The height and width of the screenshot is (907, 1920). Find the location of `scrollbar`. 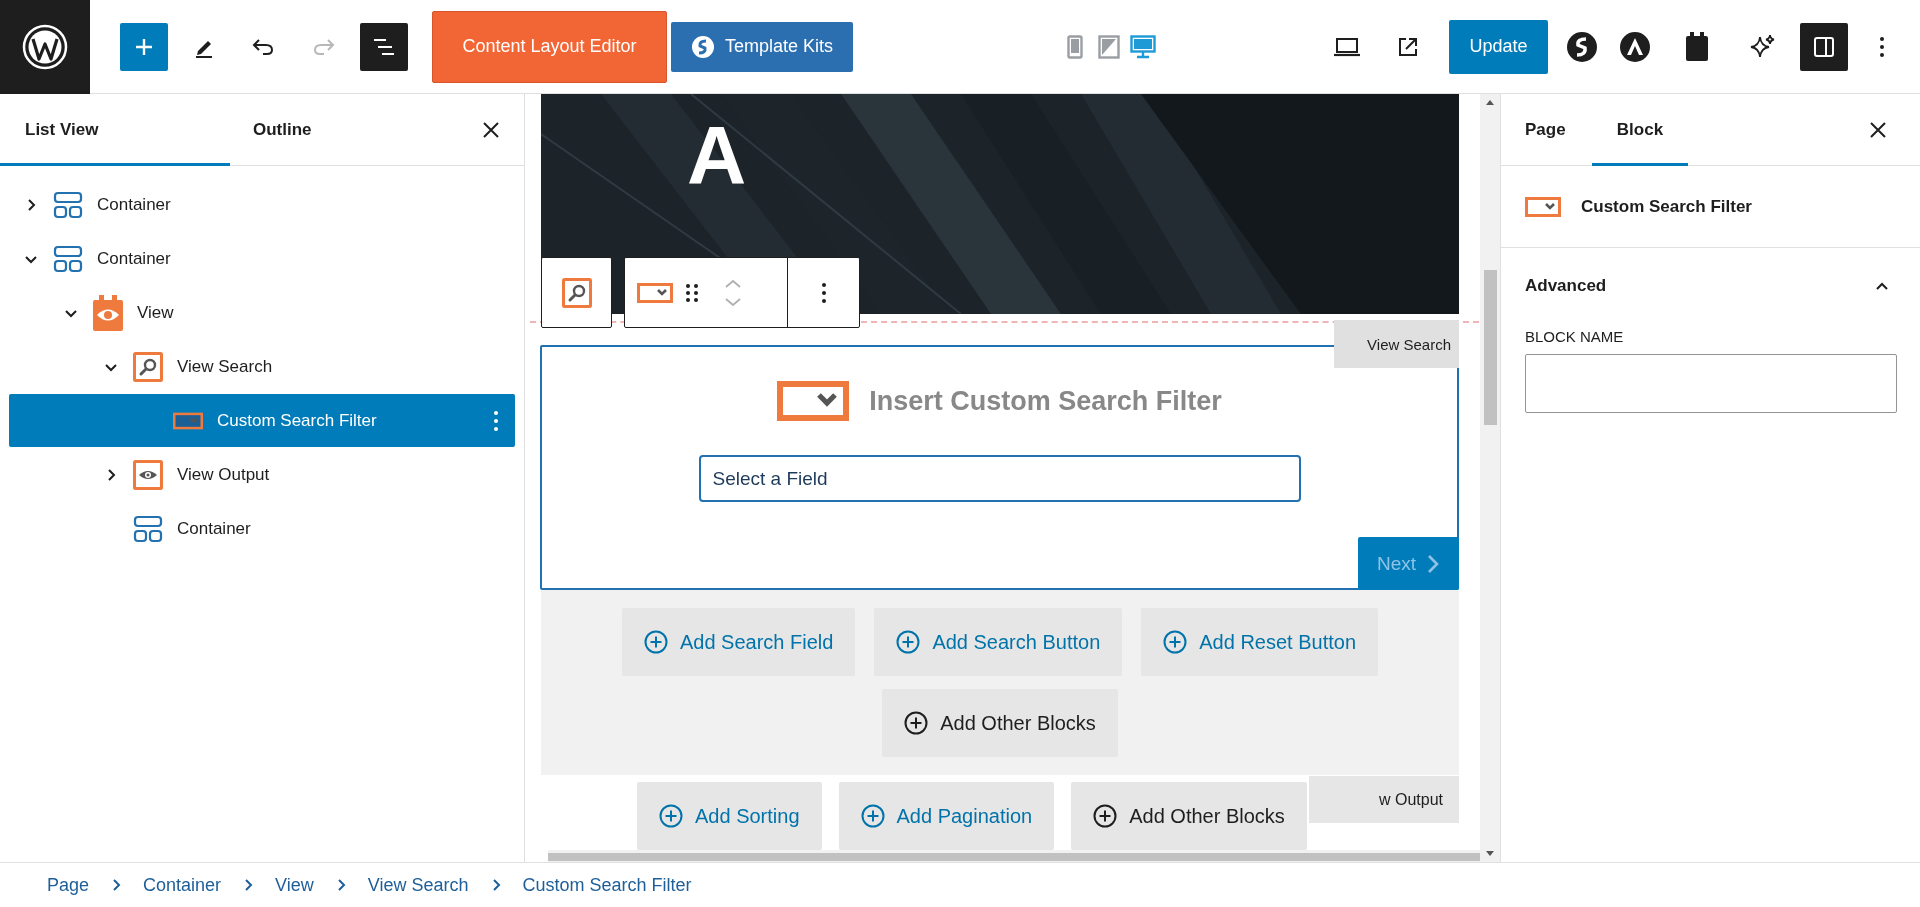

scrollbar is located at coordinates (1490, 478).